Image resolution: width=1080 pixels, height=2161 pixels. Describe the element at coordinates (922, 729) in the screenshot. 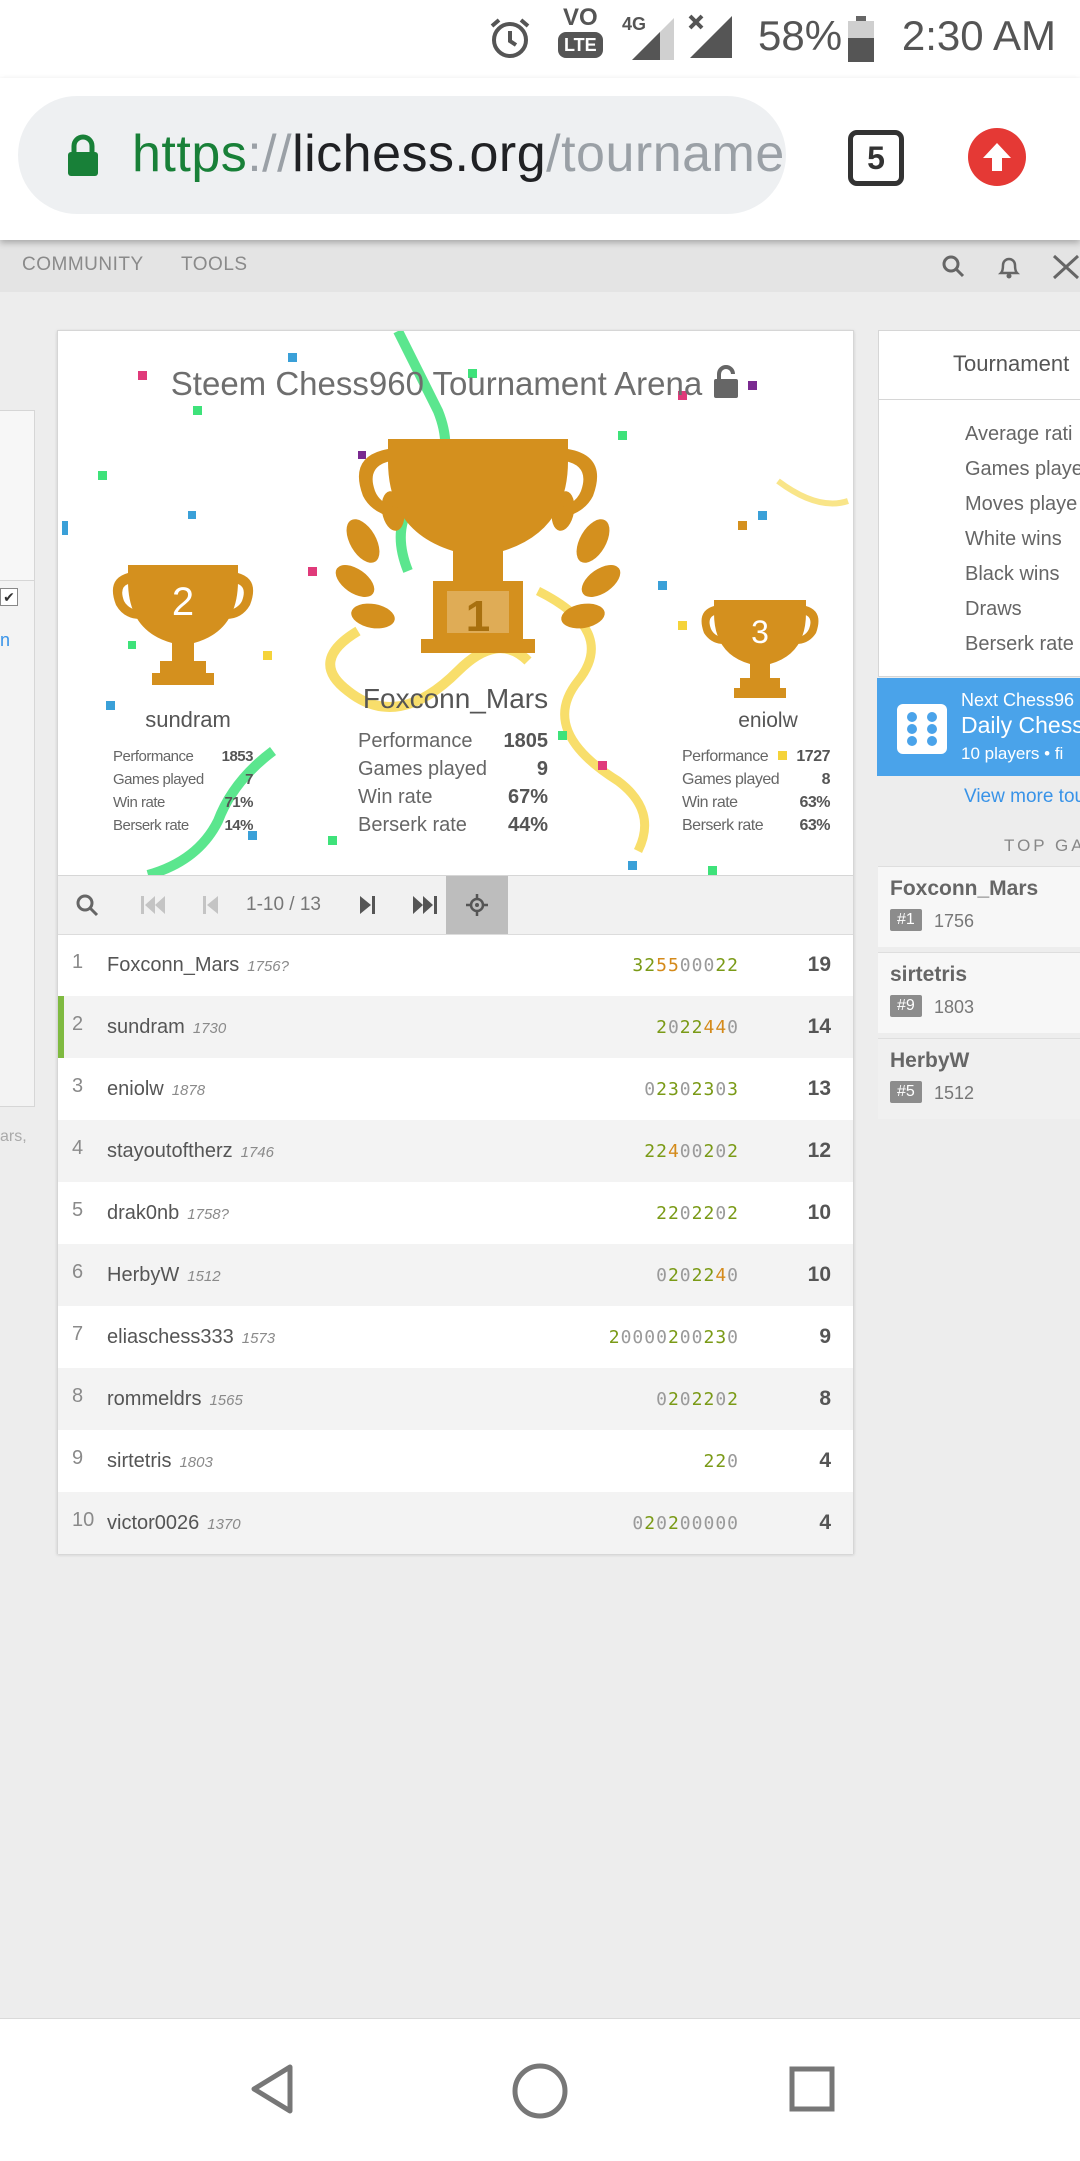

I see `chess960-dice-icon` at that location.